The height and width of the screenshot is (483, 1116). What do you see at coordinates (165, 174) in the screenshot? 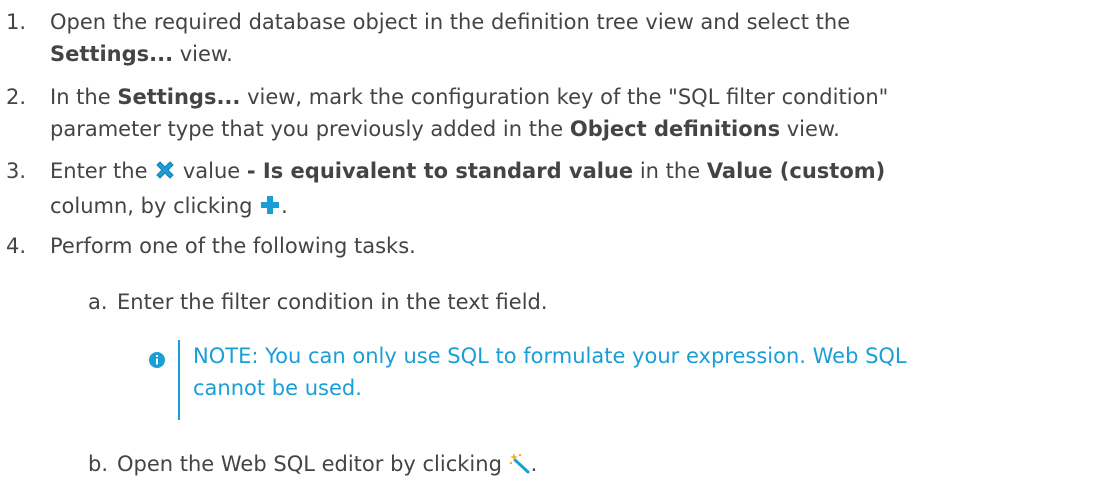
I see `x-cross-icon` at bounding box center [165, 174].